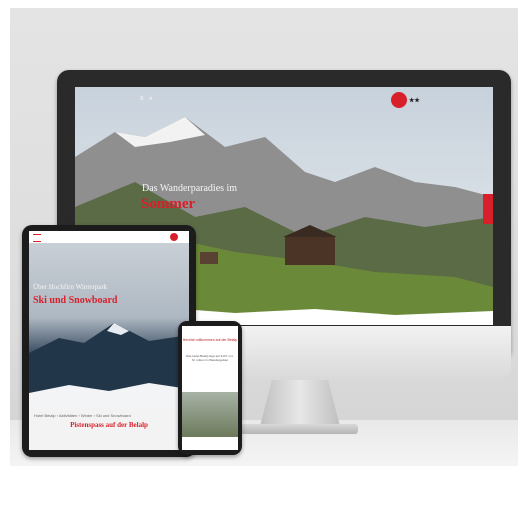  I want to click on hero-title: Das Wanderparadies im, so click(190, 188).